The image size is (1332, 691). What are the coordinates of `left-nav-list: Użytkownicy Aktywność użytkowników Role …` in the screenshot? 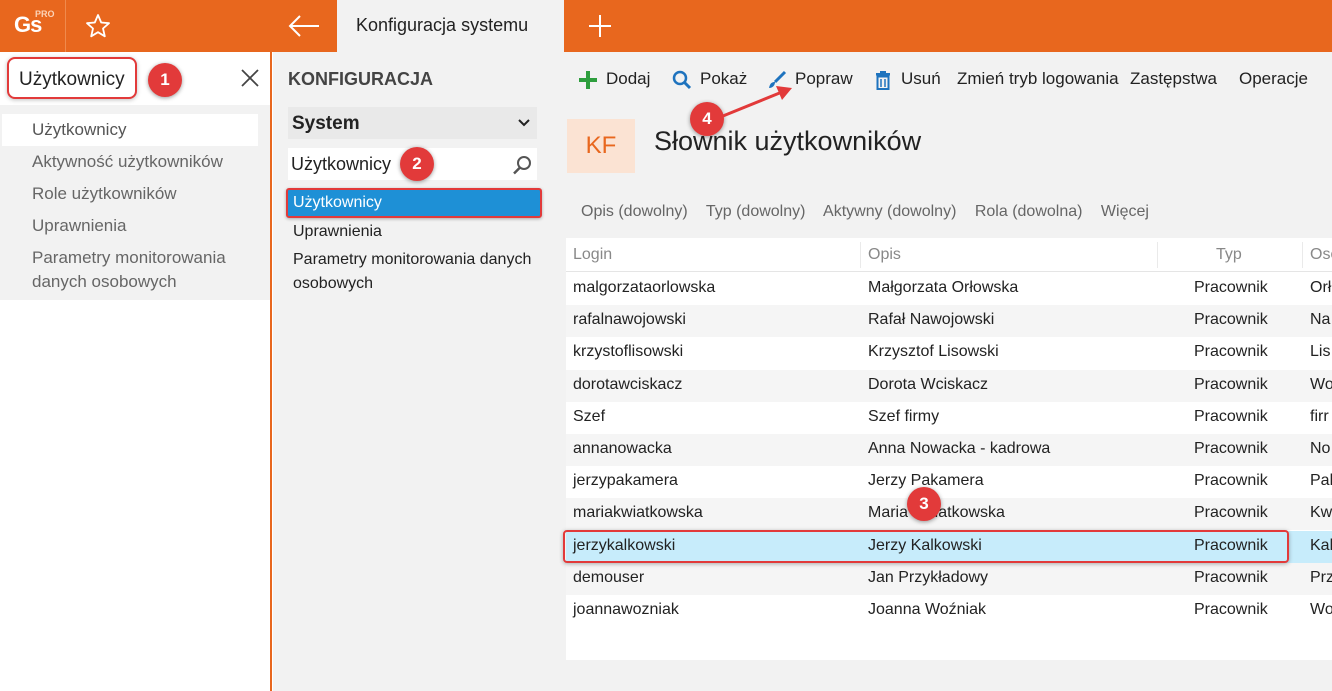 It's located at (135, 206).